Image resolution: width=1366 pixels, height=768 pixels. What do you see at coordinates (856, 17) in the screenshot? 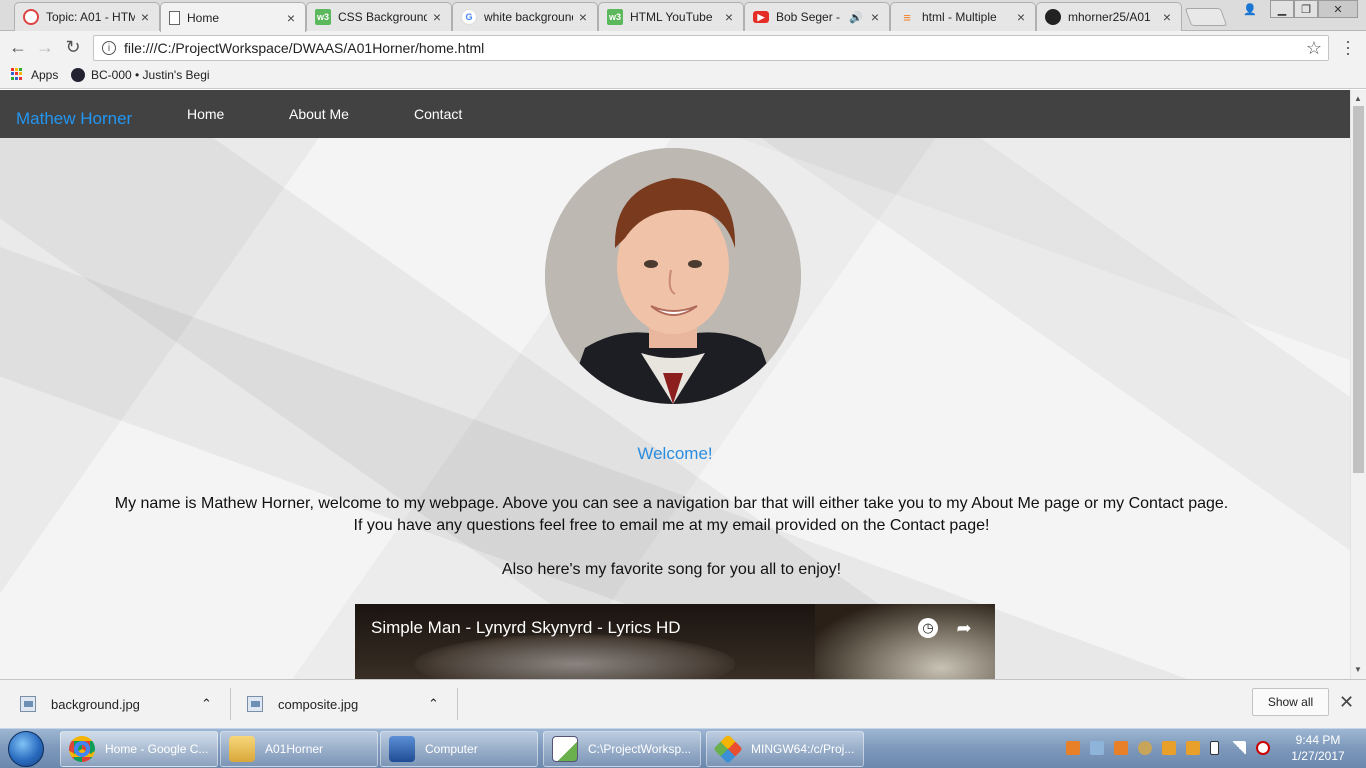
I see `audio-playing-icon: 🔊` at bounding box center [856, 17].